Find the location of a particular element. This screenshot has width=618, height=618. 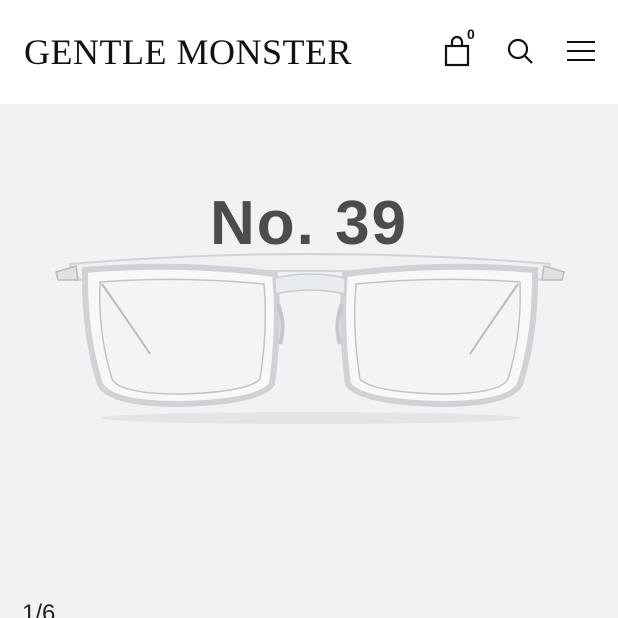

brand-logo: GENTLE MONSTER is located at coordinates (188, 52).